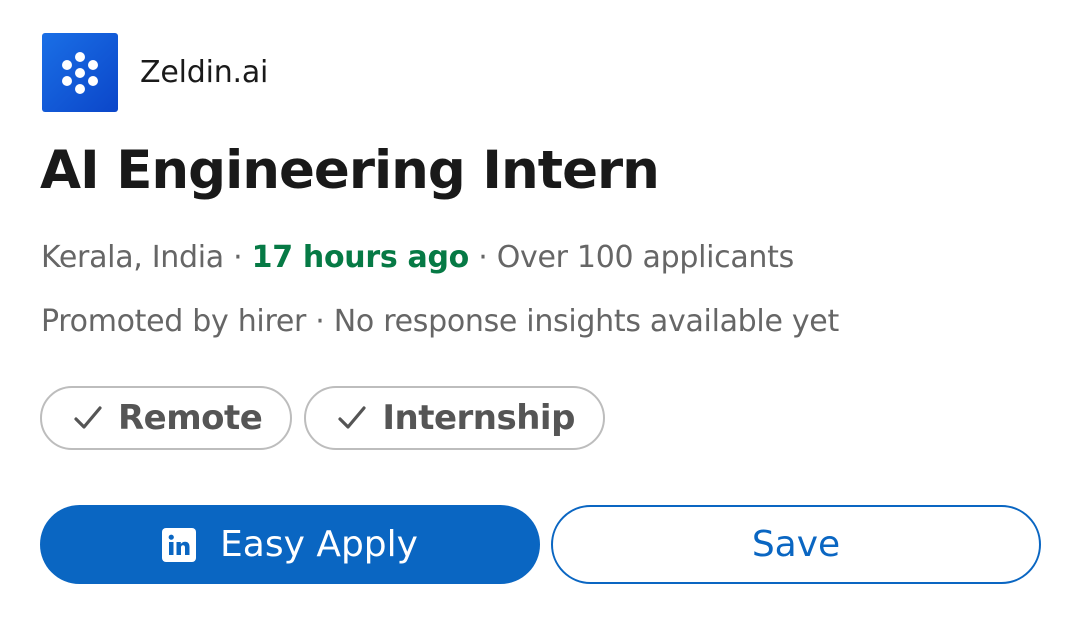 This screenshot has height=626, width=1080. I want to click on company-header: Zeldin.ai, so click(155, 72).